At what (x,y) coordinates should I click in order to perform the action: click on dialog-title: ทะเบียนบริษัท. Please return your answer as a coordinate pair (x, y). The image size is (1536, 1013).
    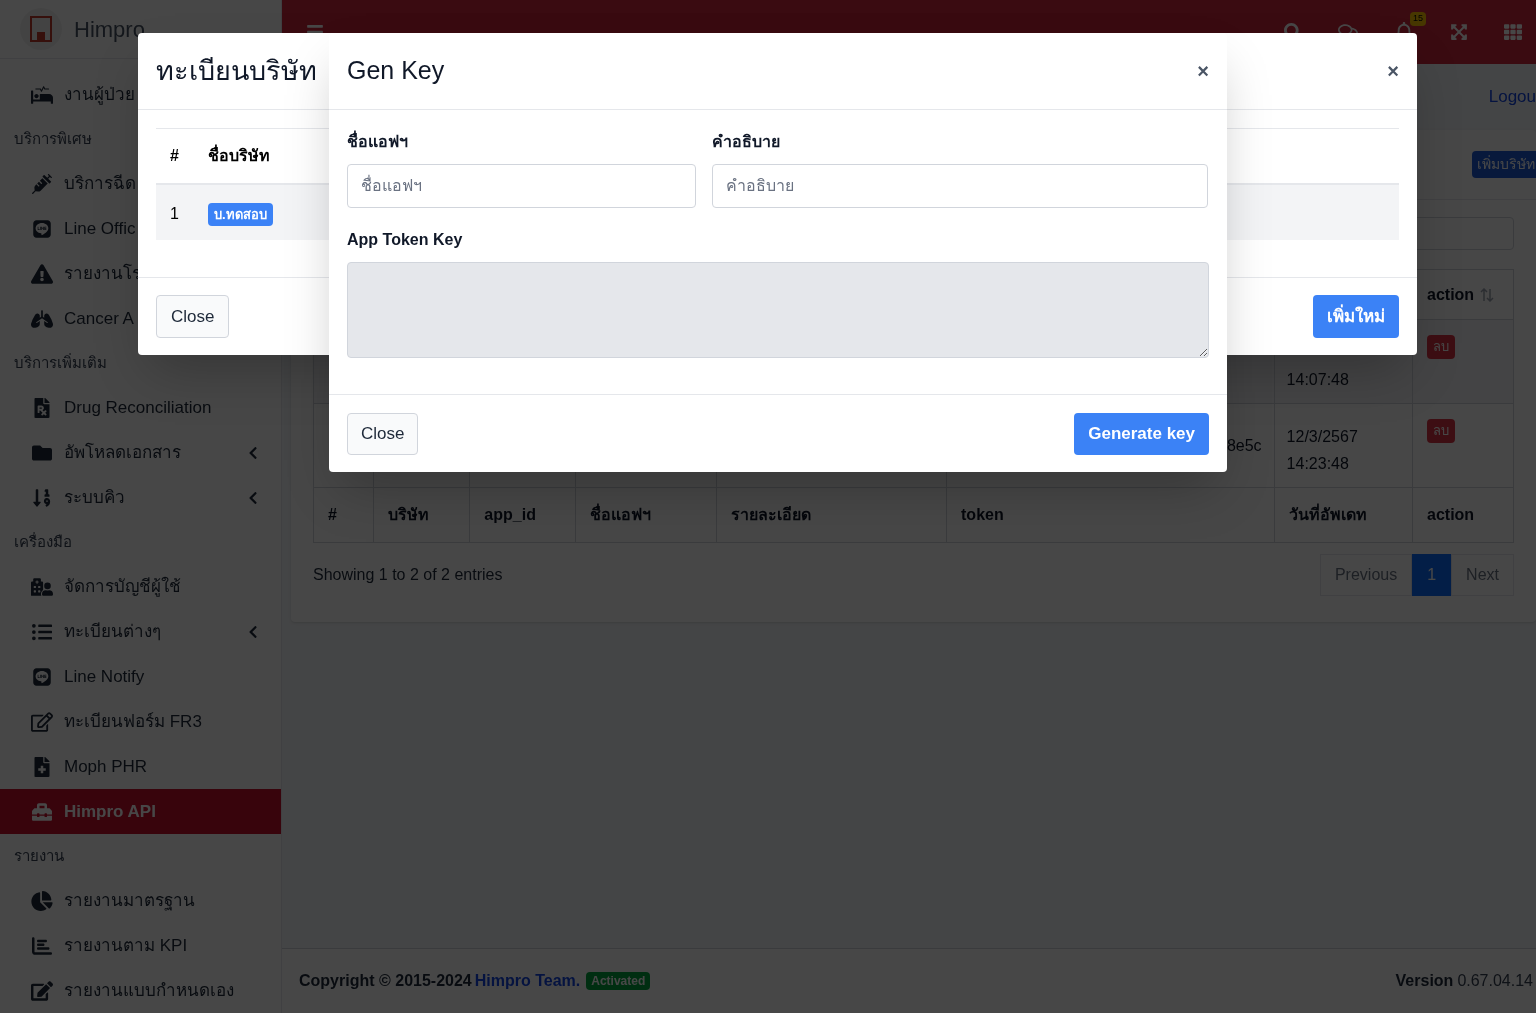
    Looking at the image, I should click on (236, 71).